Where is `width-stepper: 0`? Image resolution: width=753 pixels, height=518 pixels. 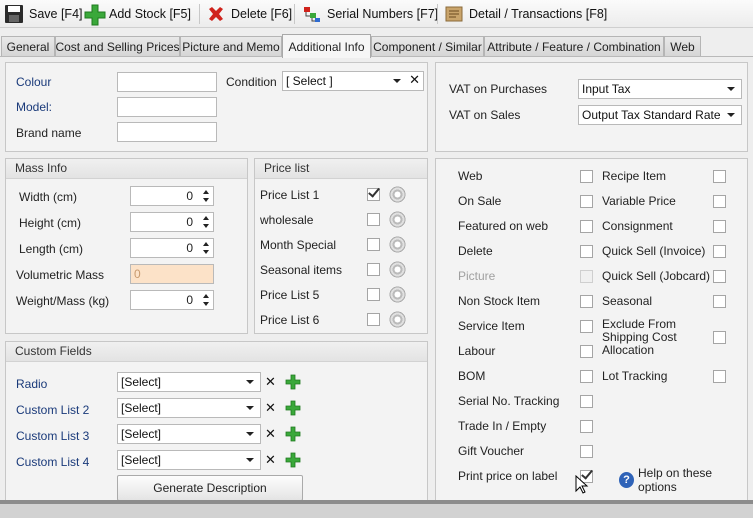 width-stepper: 0 is located at coordinates (172, 196).